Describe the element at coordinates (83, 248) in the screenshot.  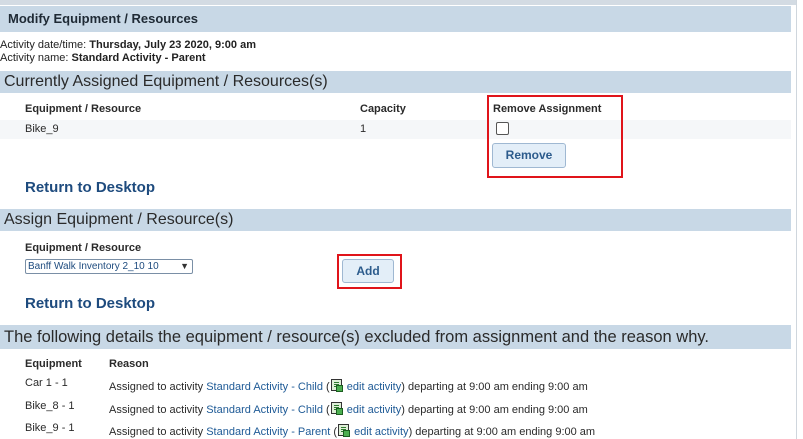
I see `assign-field-label: Equipment / Resource` at that location.